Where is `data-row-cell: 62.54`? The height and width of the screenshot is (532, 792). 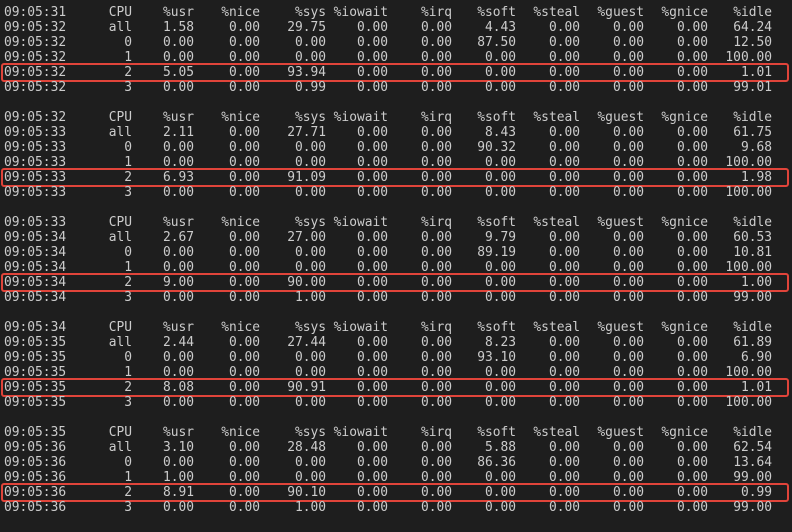 data-row-cell: 62.54 is located at coordinates (752, 447).